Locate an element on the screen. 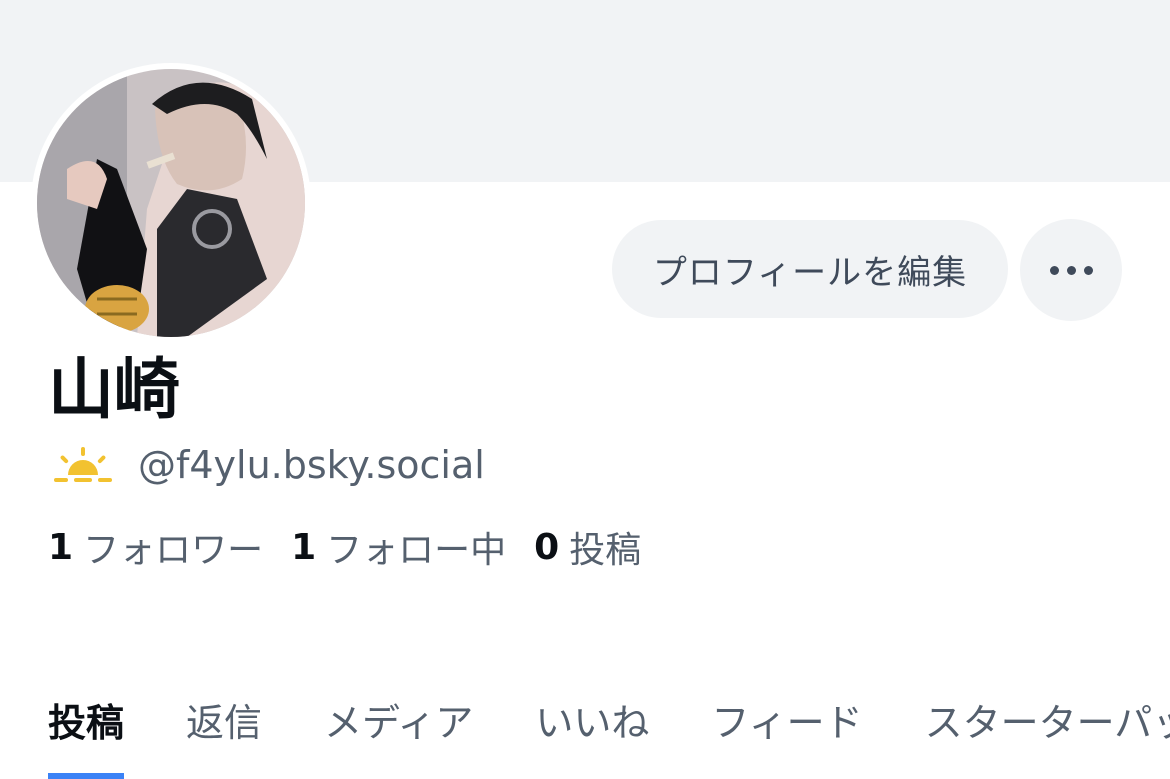 The image size is (1170, 779). ellipsis-icon is located at coordinates (1071, 270).